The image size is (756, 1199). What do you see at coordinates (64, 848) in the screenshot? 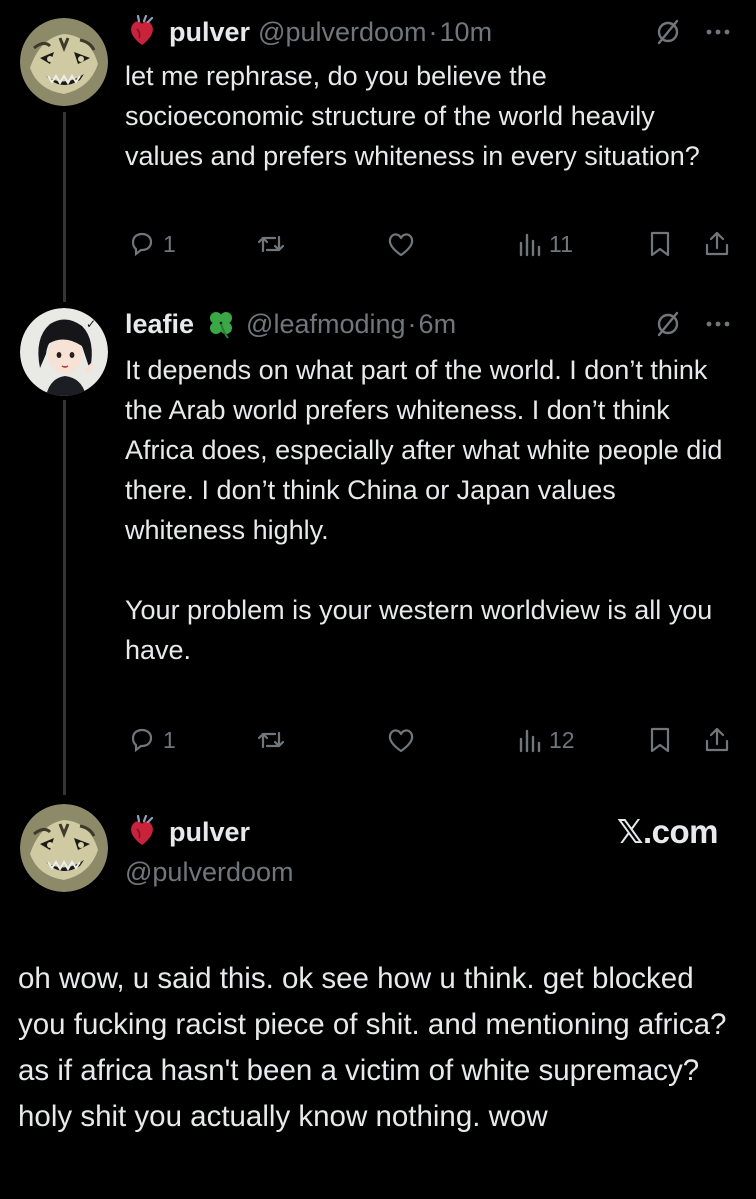
I see `avatar-pulver-quote` at bounding box center [64, 848].